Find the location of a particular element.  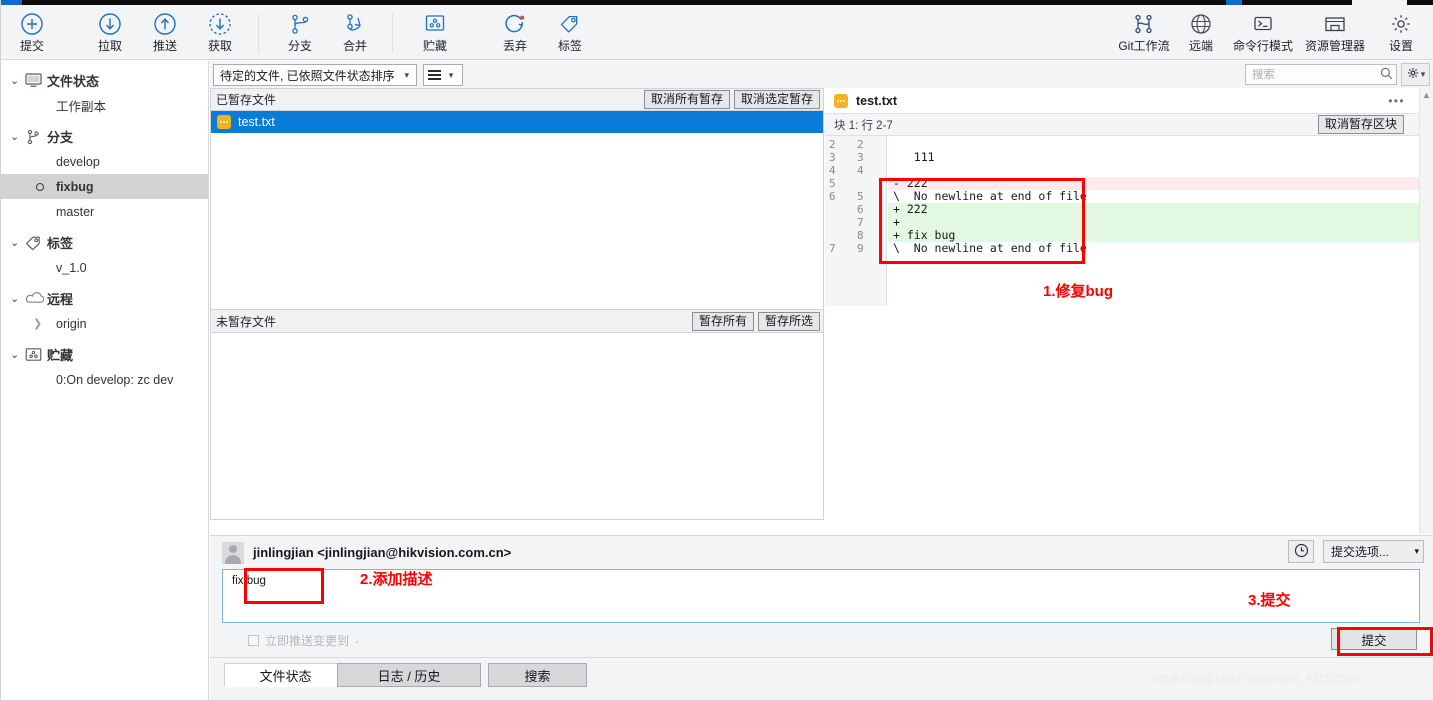

sidebar-item-remote-origin: ❯ origin is located at coordinates (104, 323).